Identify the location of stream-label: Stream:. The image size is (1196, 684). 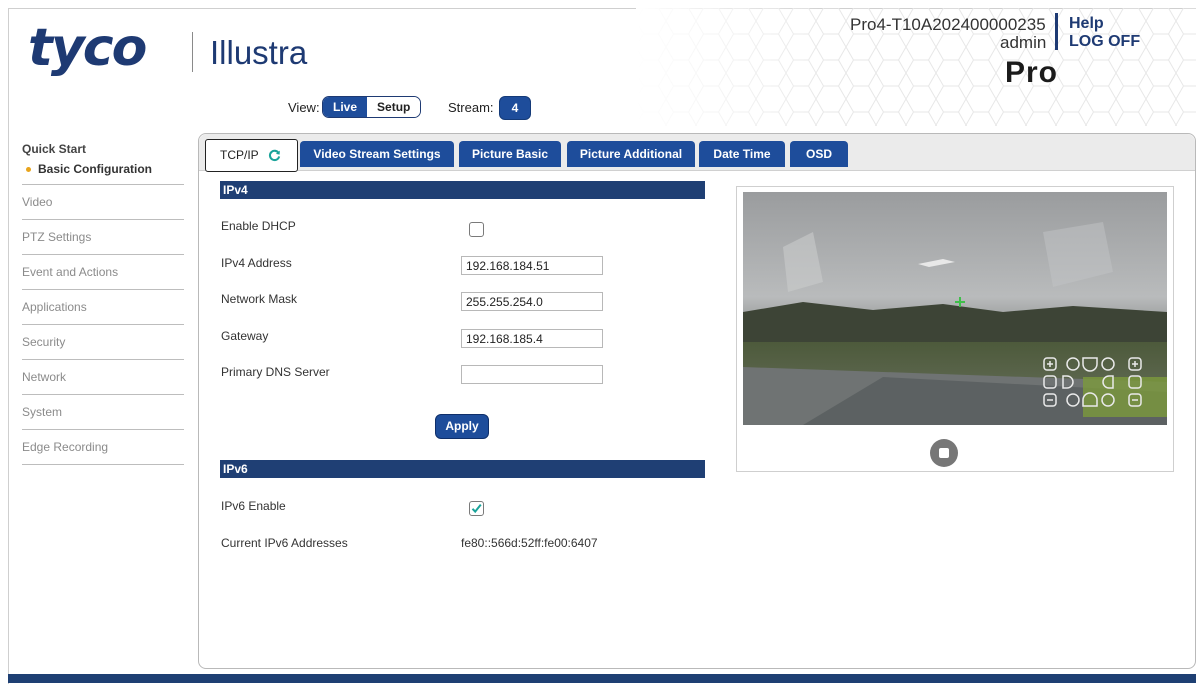
(471, 107).